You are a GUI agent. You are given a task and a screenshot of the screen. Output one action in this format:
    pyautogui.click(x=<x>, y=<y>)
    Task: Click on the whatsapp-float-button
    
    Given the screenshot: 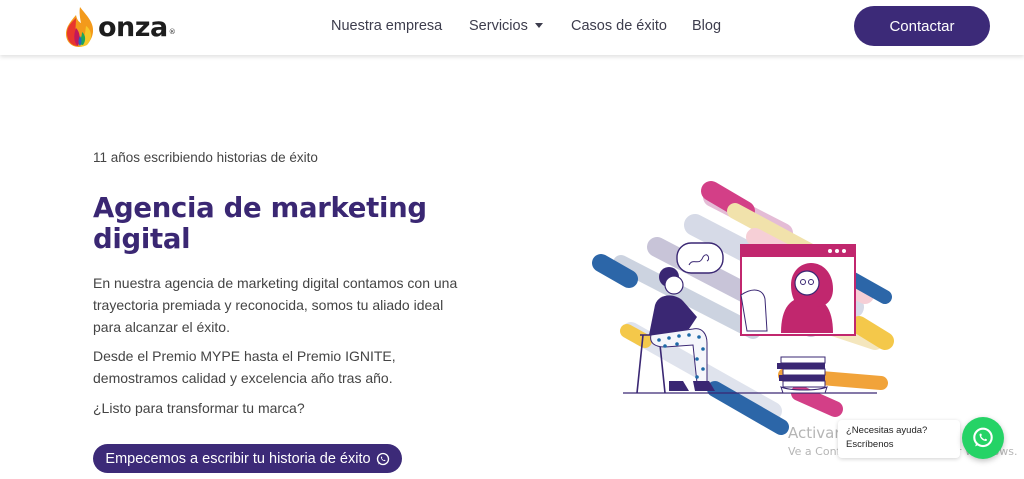 What is the action you would take?
    pyautogui.click(x=983, y=438)
    